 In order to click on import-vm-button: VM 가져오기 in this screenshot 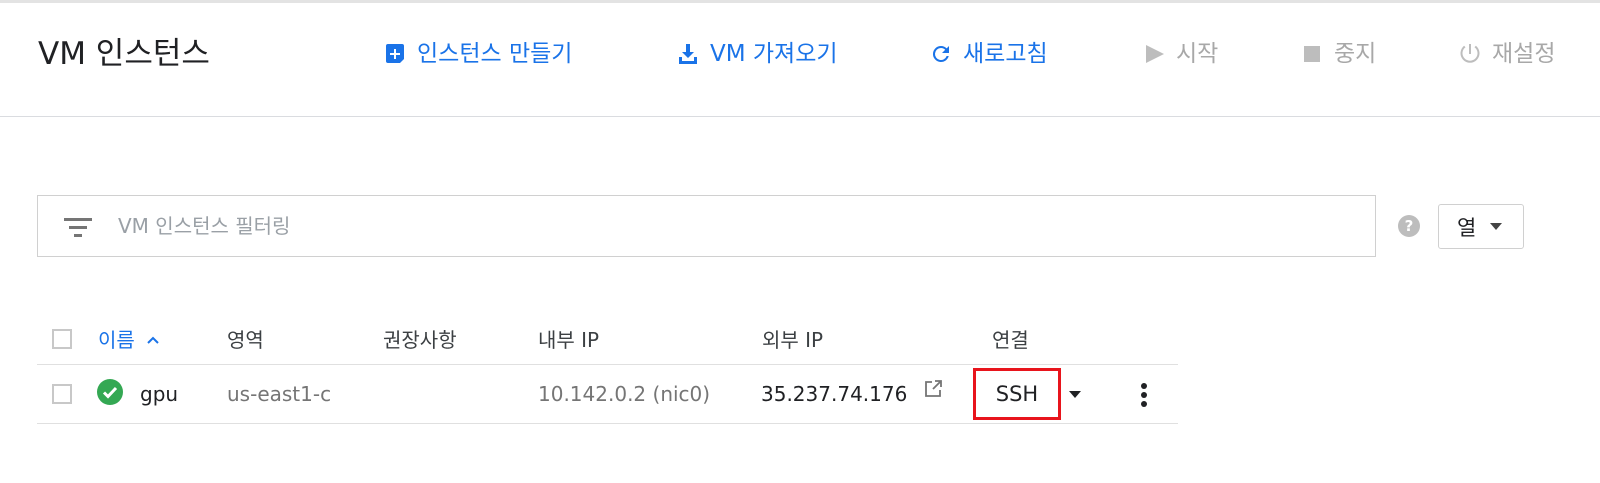, I will do `click(757, 54)`.